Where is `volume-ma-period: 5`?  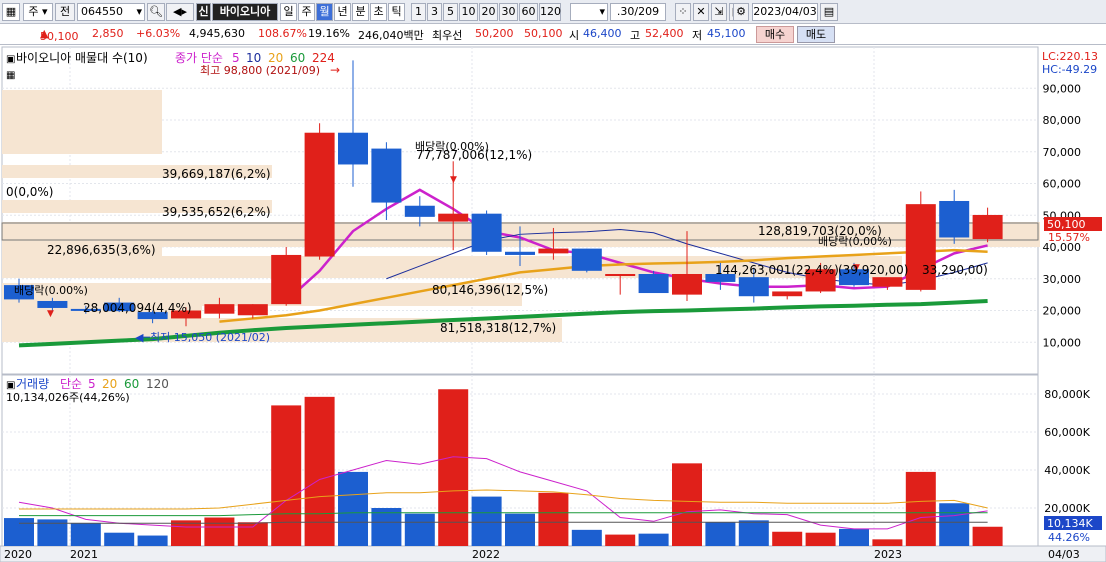
volume-ma-period: 5 is located at coordinates (92, 384).